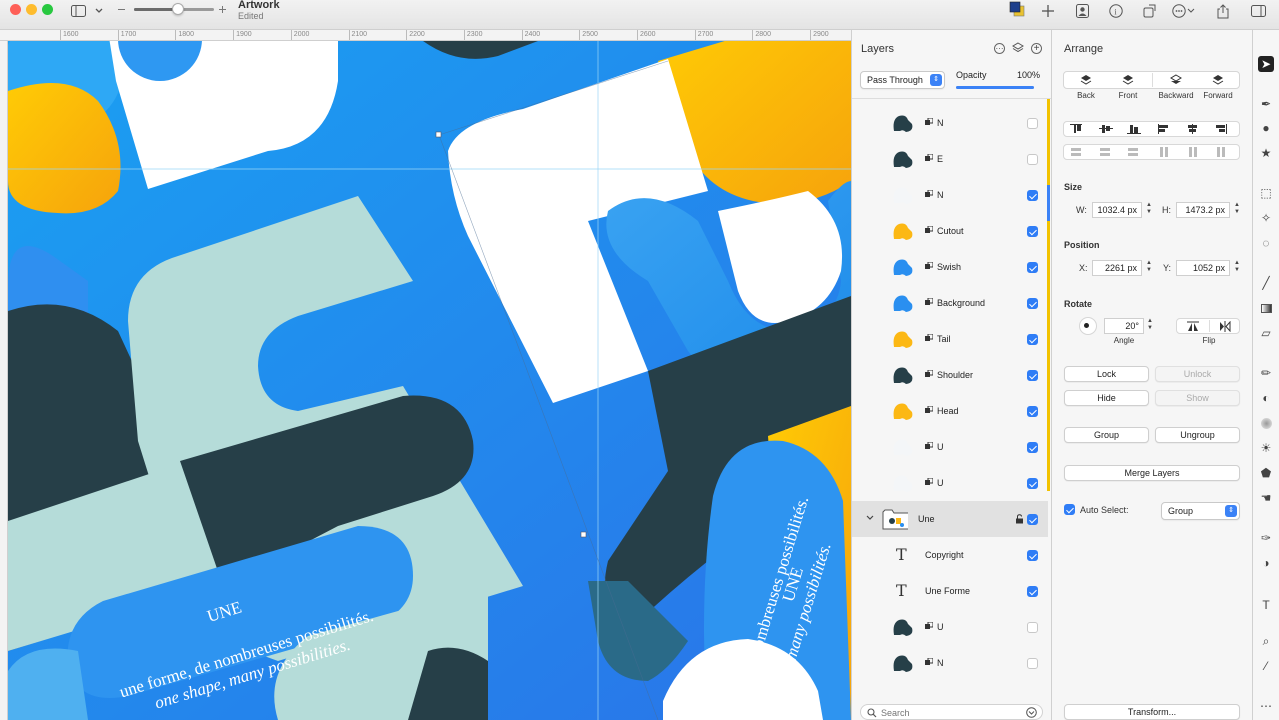 The width and height of the screenshot is (1279, 720). What do you see at coordinates (1106, 398) in the screenshot?
I see `hide-button: Hide` at bounding box center [1106, 398].